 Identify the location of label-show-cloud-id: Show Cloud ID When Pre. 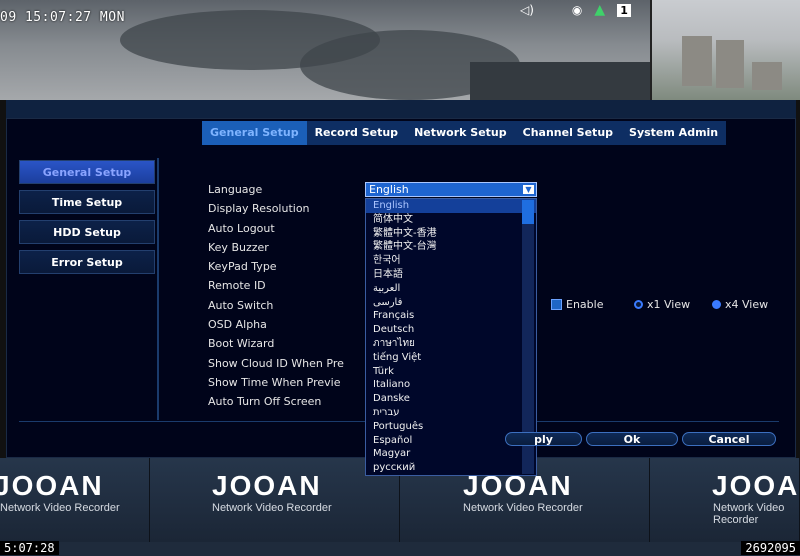
(276, 363).